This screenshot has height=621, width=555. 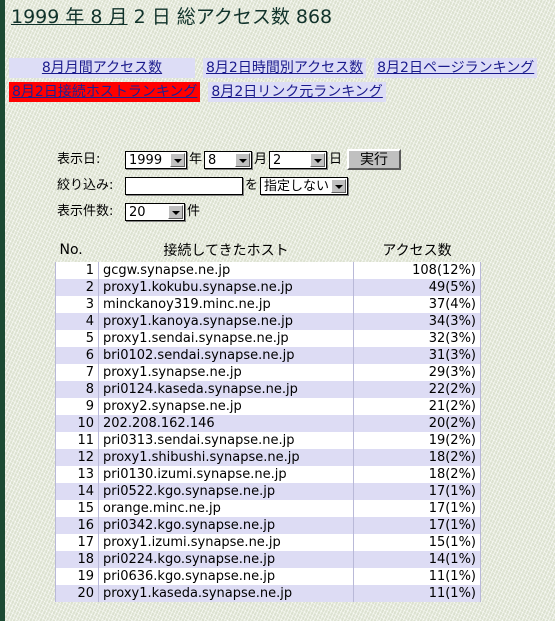 What do you see at coordinates (171, 17) in the screenshot?
I see `page-title: 1999 年 8 月 2 日 総アクセス数 868` at bounding box center [171, 17].